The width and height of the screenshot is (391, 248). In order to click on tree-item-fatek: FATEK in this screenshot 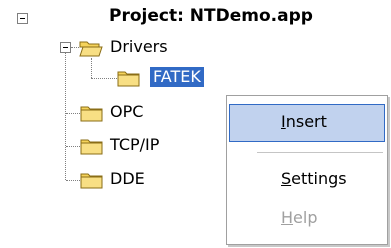, I will do `click(177, 77)`.